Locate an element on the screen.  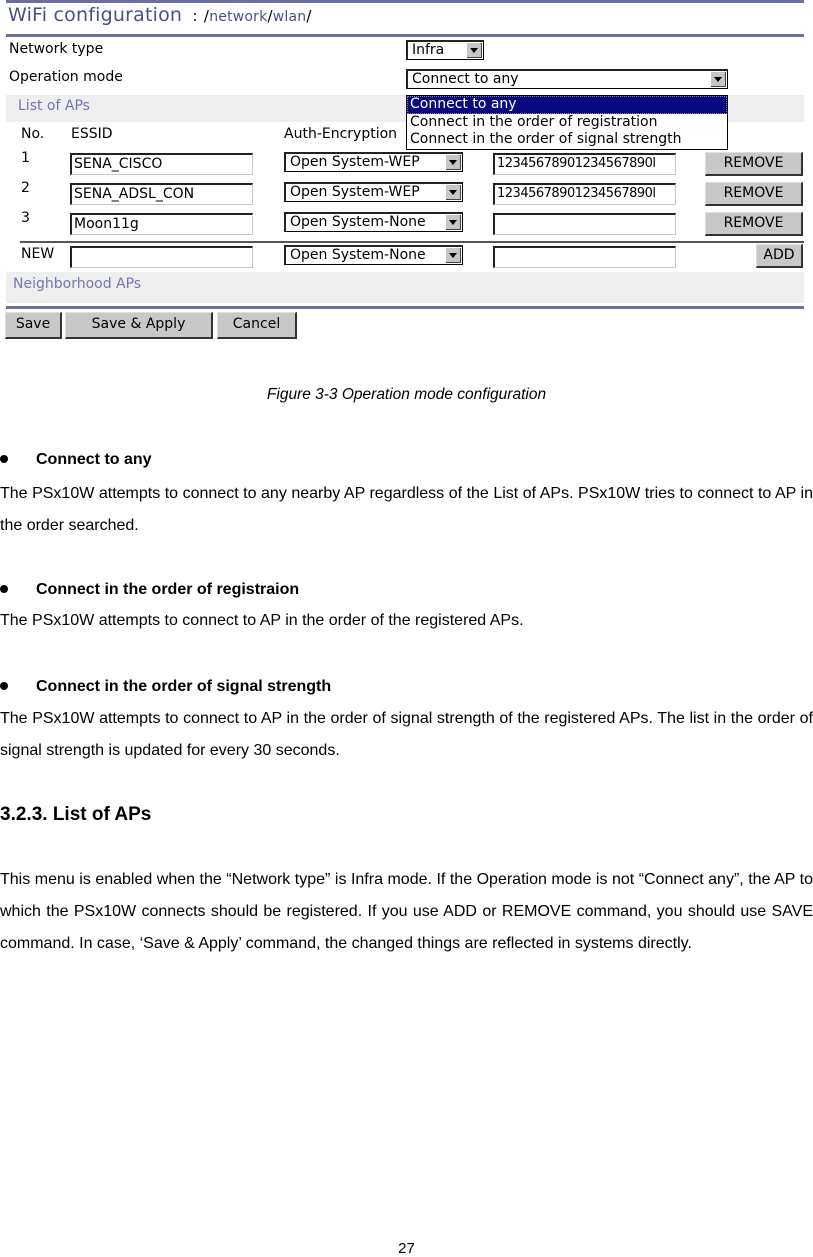
figure-caption: Figure 3-3 Operation mode configuration is located at coordinates (406, 394).